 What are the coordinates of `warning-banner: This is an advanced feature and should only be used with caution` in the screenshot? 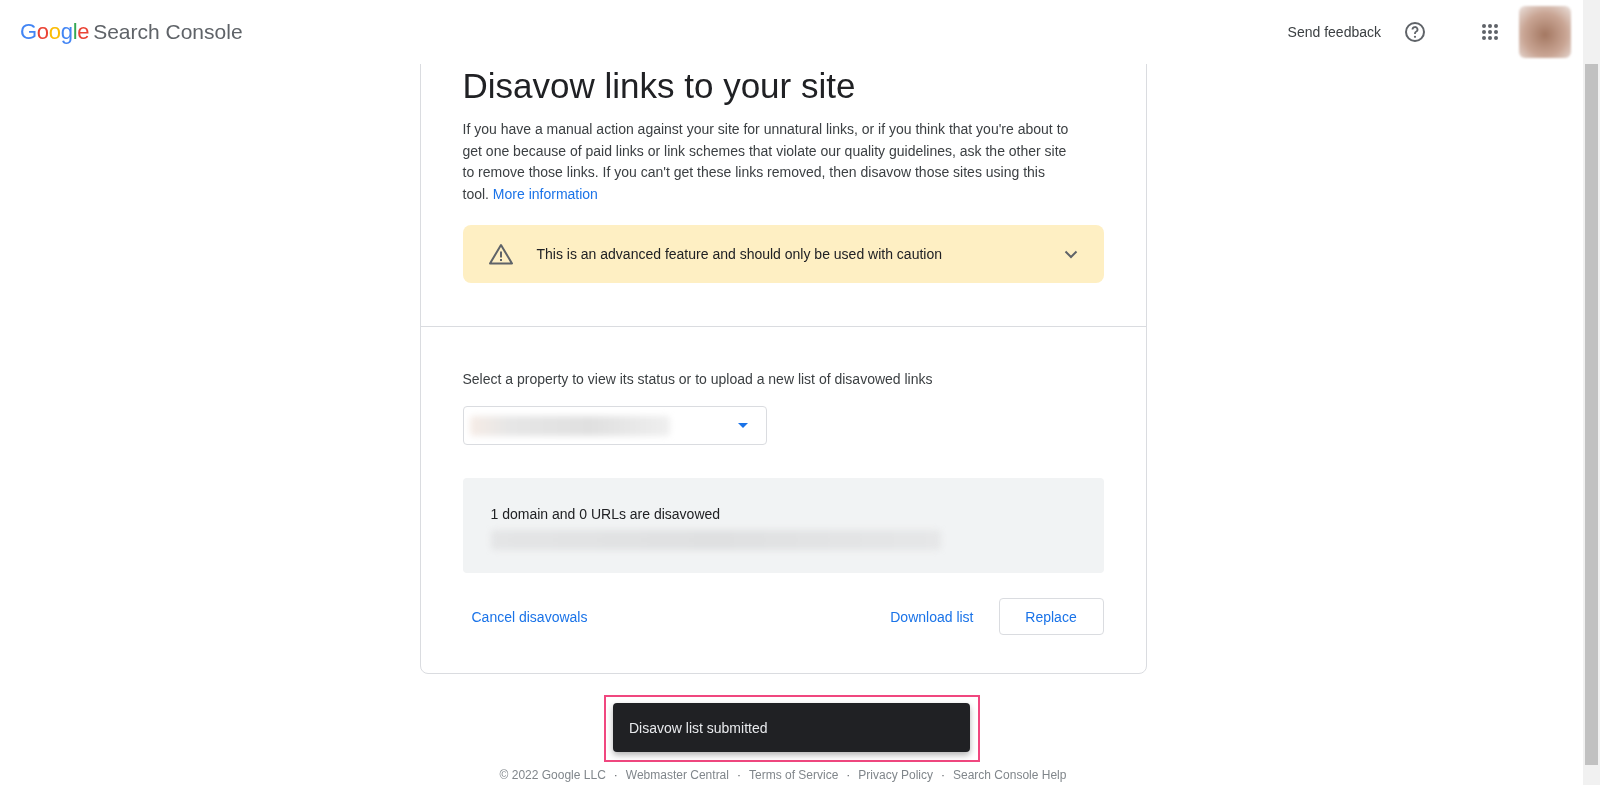 It's located at (783, 254).